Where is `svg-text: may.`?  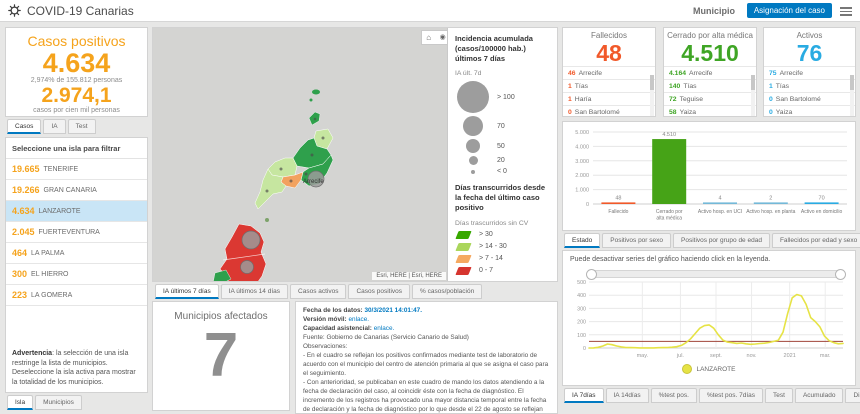 svg-text: may. is located at coordinates (643, 356).